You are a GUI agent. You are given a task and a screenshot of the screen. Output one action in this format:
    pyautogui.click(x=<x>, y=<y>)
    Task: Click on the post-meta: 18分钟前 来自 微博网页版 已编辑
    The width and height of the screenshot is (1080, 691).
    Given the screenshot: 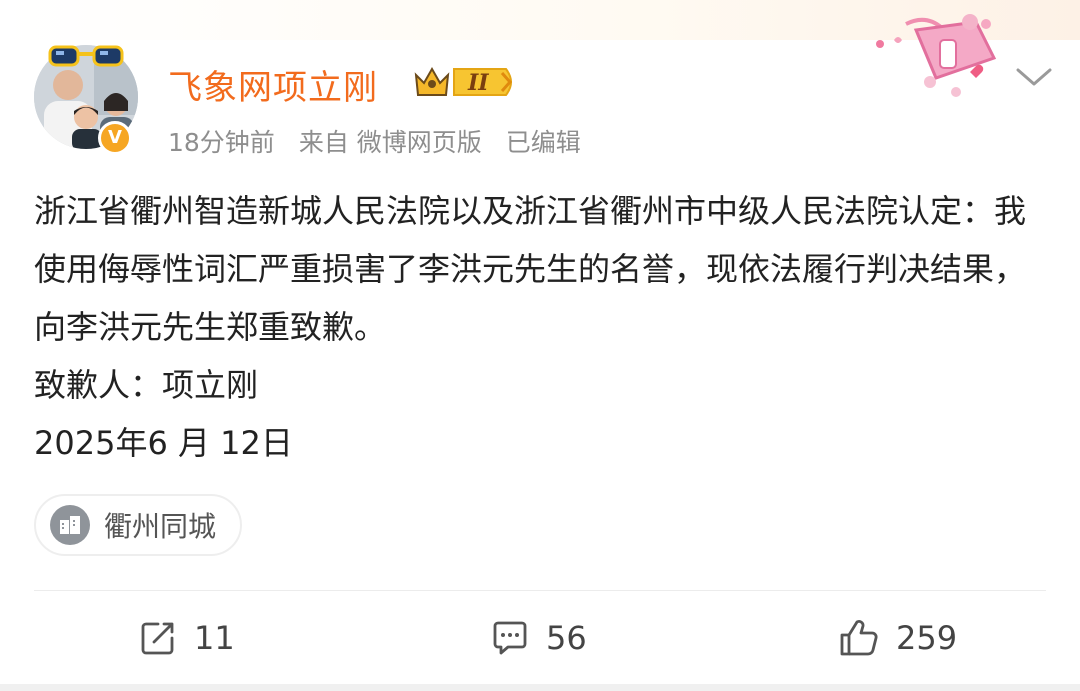 What is the action you would take?
    pyautogui.click(x=374, y=141)
    